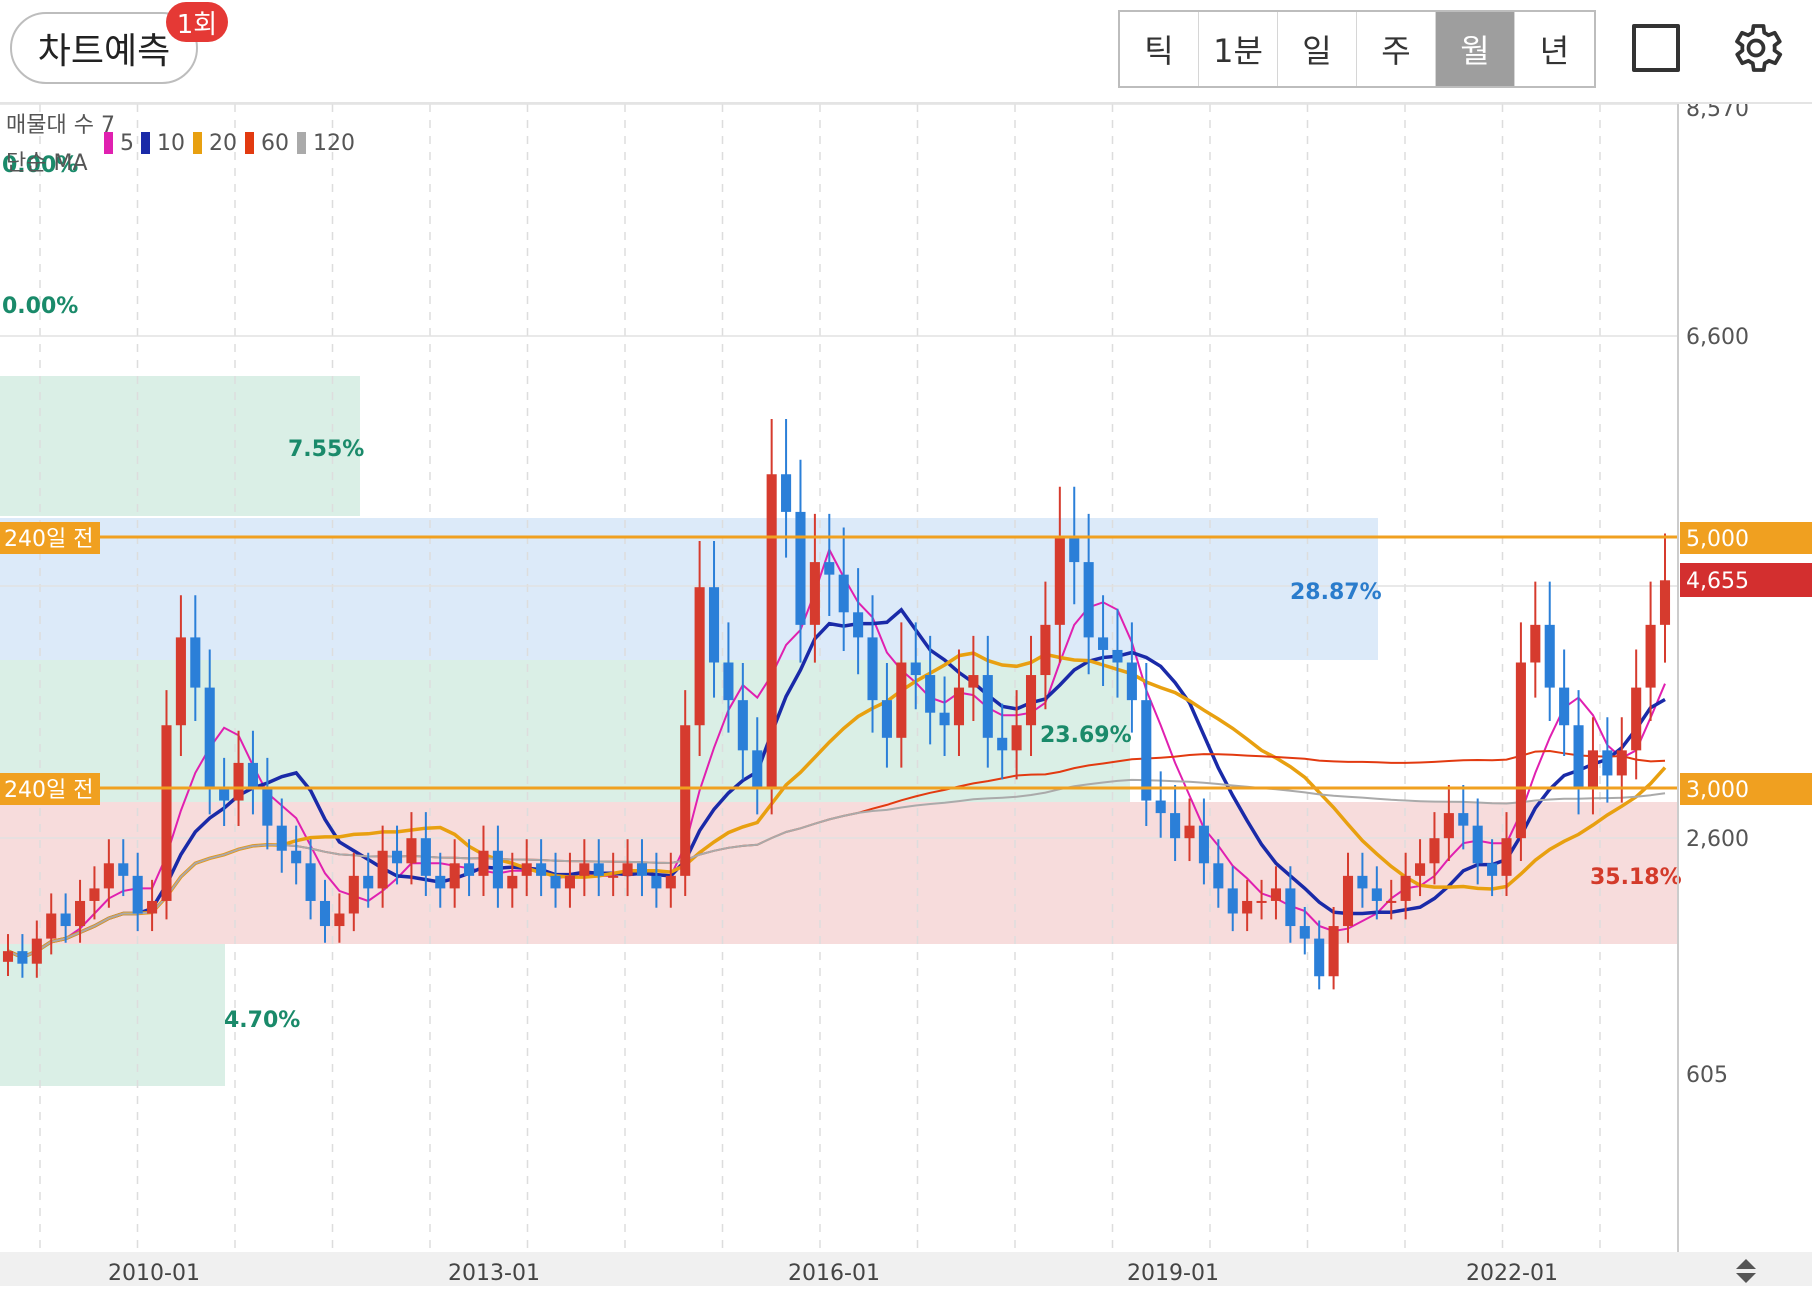 The height and width of the screenshot is (1290, 1812). Describe the element at coordinates (60, 125) in the screenshot. I see `volume-profile-label: 매물대 수 7` at that location.